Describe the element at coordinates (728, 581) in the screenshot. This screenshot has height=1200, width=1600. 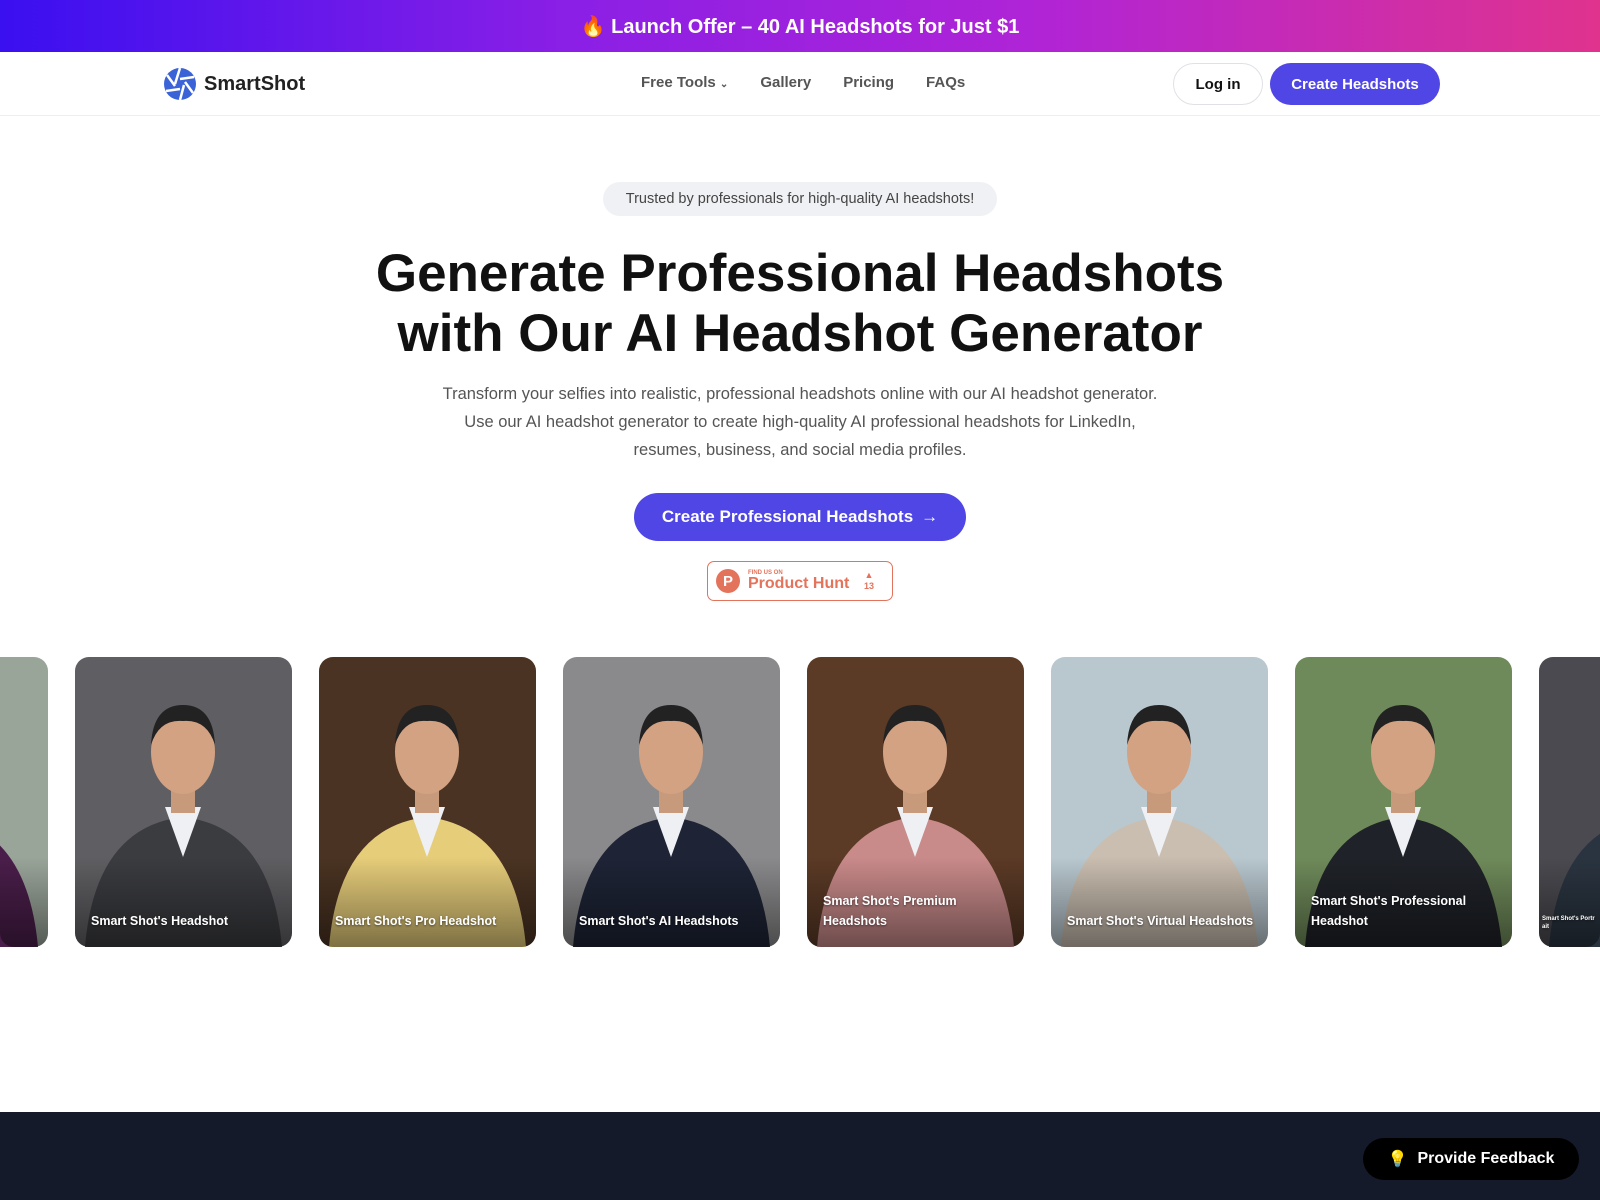
I see `product-hunt-logo-icon: P` at that location.